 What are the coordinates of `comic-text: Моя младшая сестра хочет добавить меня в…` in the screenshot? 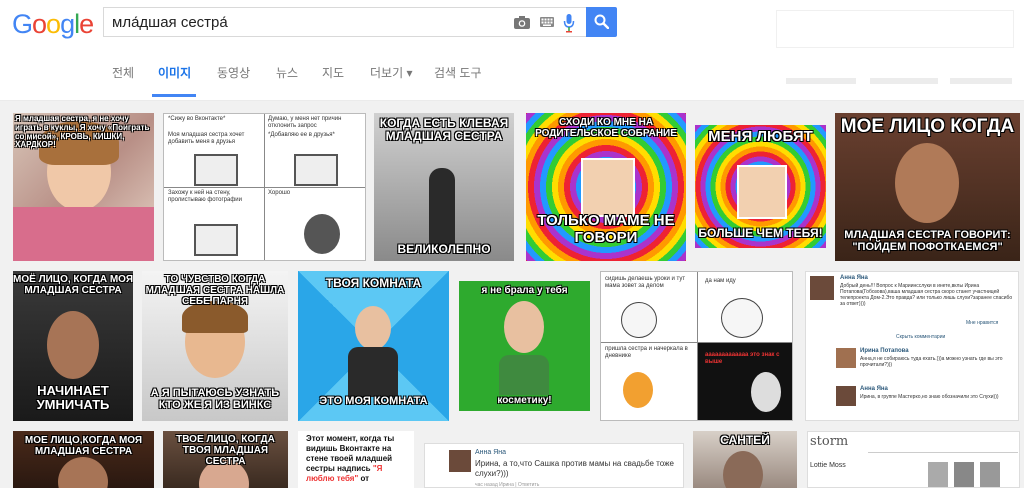 It's located at (206, 139).